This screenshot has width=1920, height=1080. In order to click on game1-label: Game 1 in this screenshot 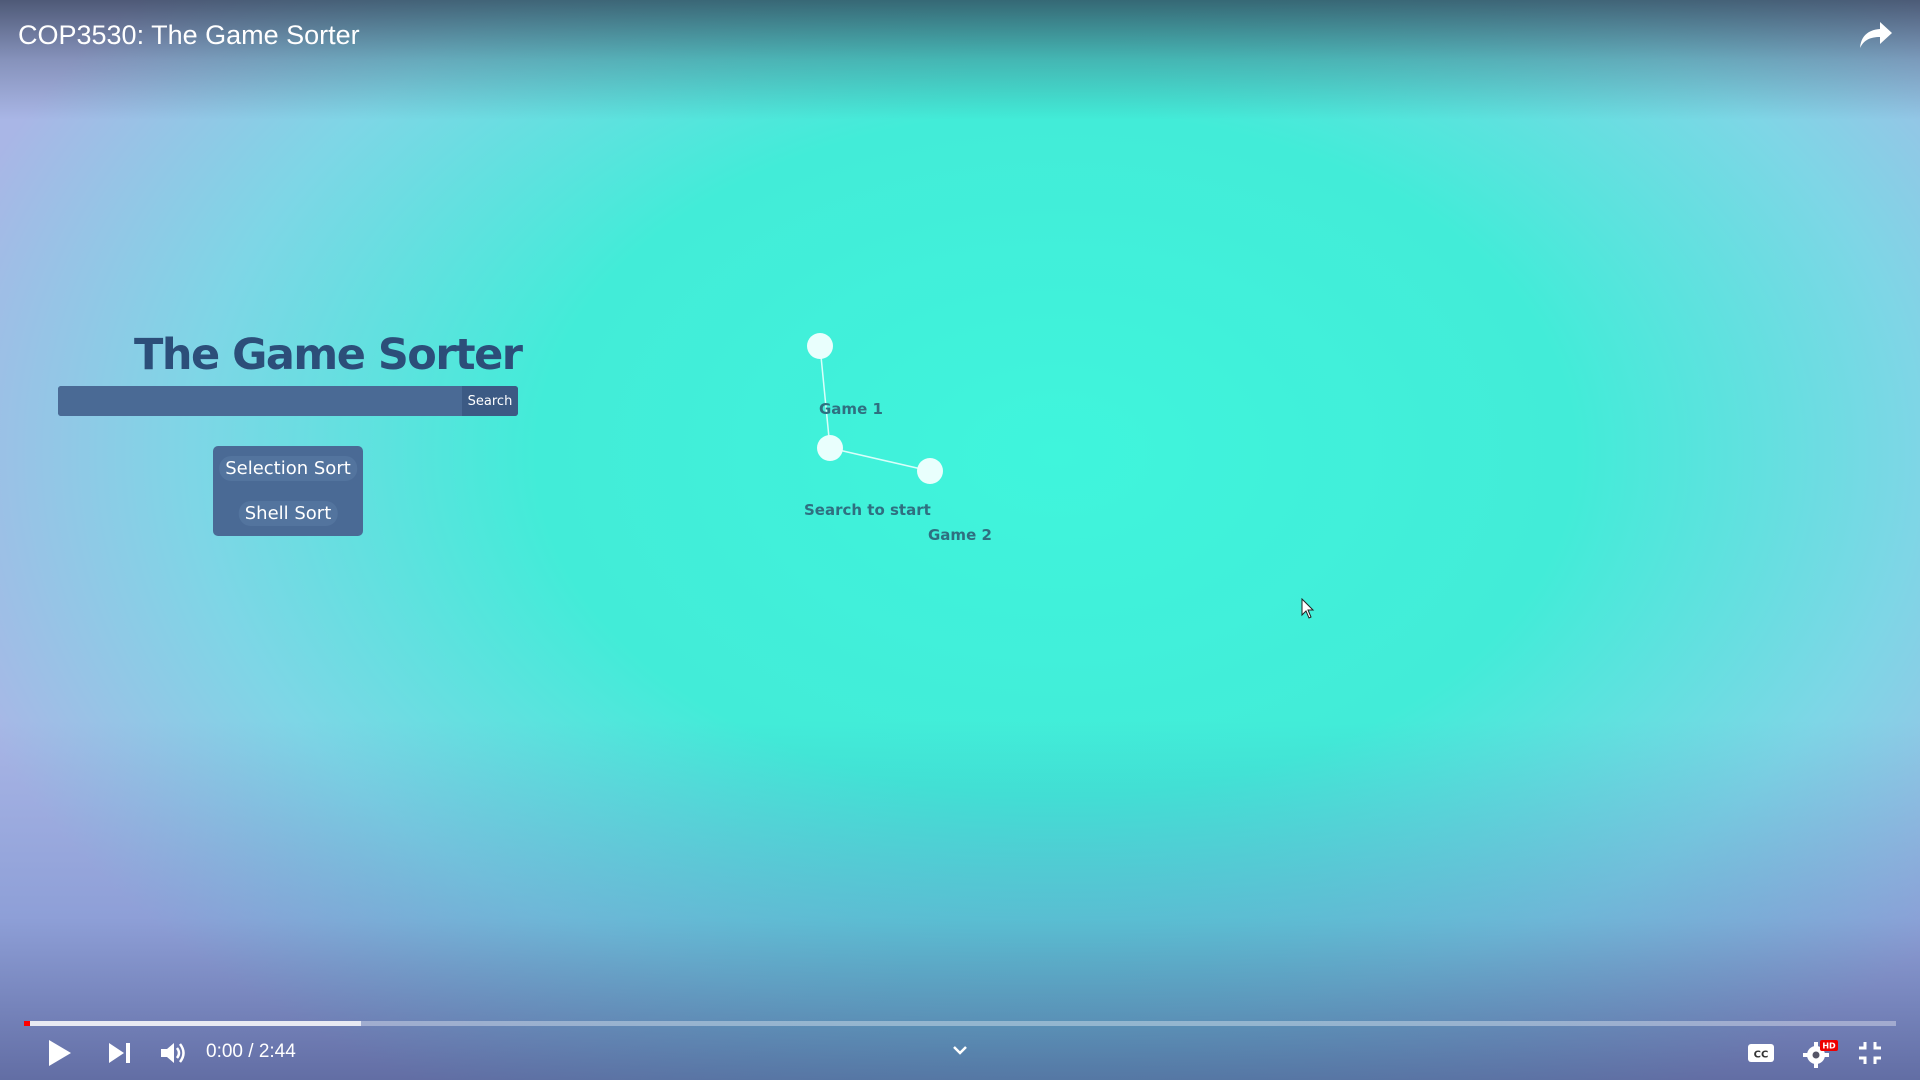, I will do `click(851, 409)`.